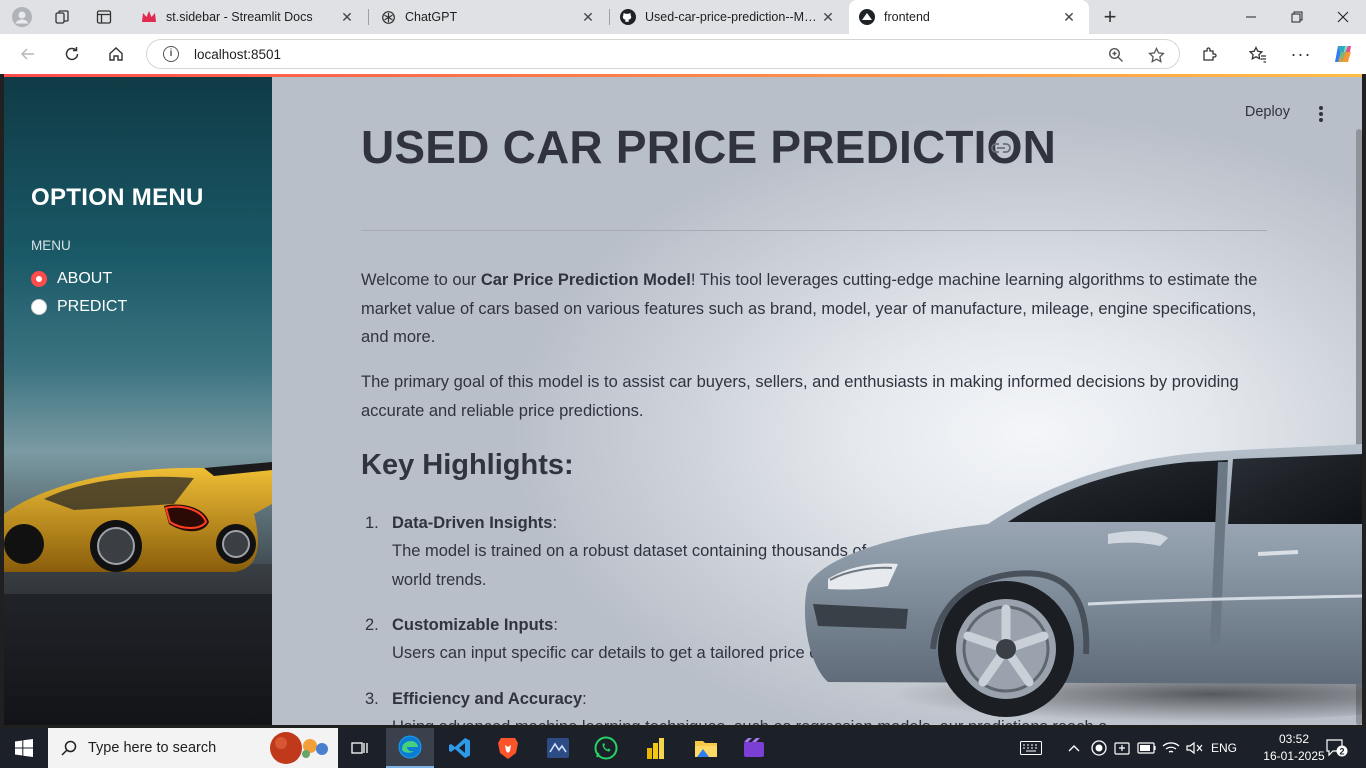 The height and width of the screenshot is (768, 1366). What do you see at coordinates (1251, 17) in the screenshot?
I see `minimize-icon` at bounding box center [1251, 17].